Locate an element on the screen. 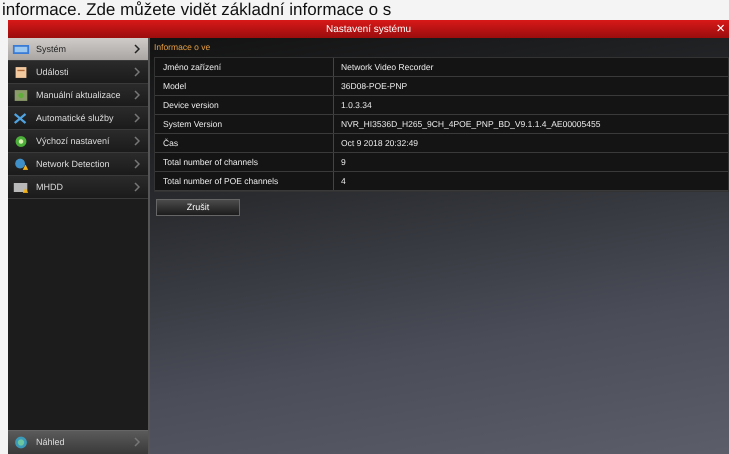 The height and width of the screenshot is (454, 729). table-cell: Čas is located at coordinates (244, 143).